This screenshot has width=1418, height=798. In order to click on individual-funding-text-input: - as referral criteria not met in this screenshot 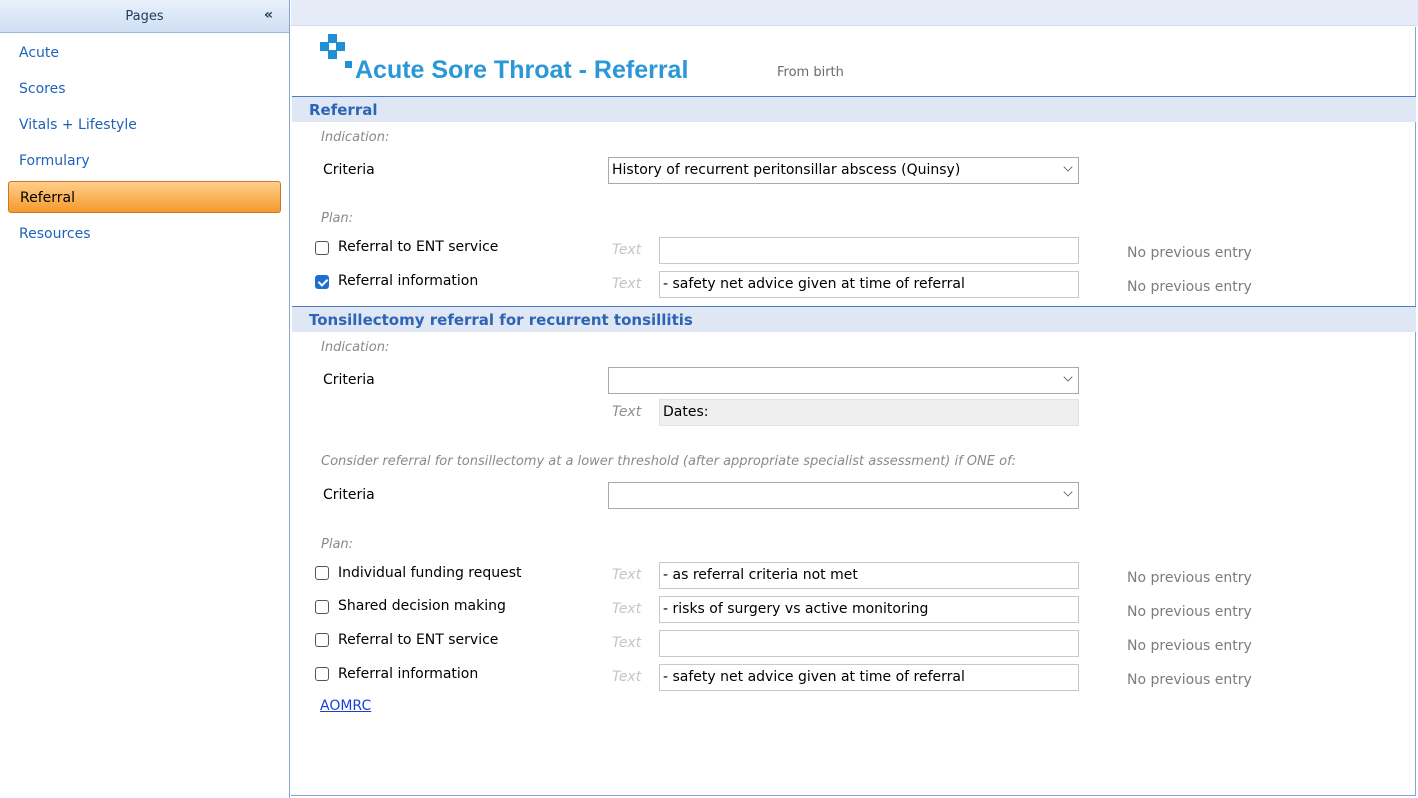, I will do `click(869, 575)`.